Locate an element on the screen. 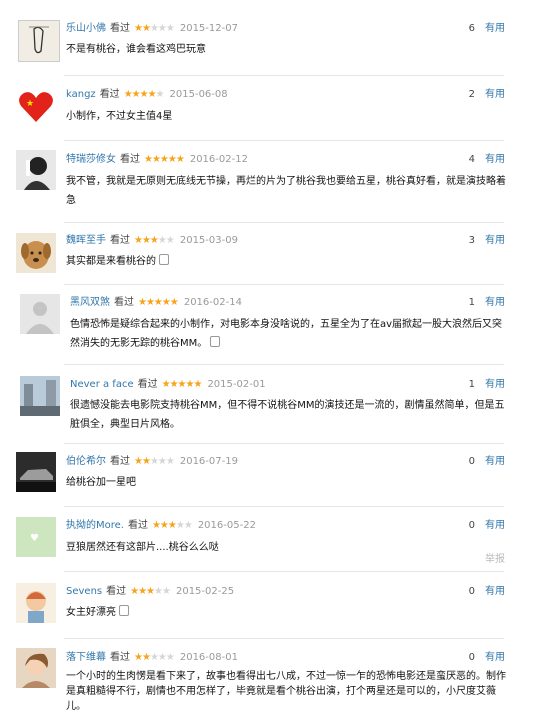 Image resolution: width=535 pixels, height=714 pixels. green-card-avatar: ♥ is located at coordinates (36, 537).